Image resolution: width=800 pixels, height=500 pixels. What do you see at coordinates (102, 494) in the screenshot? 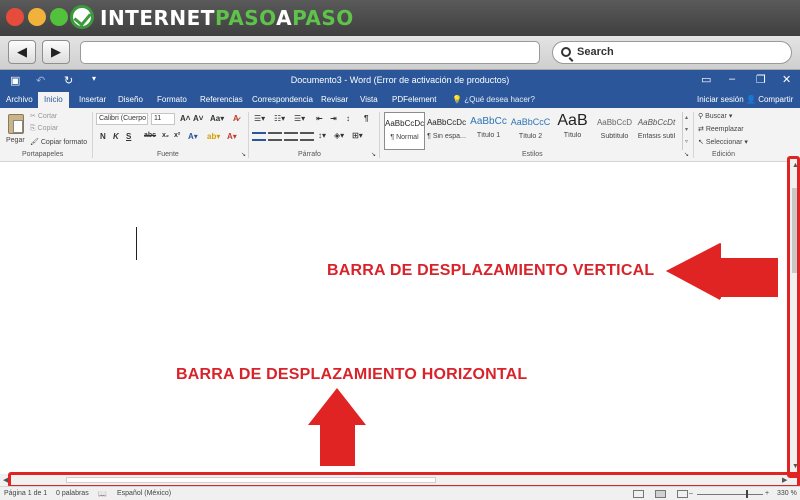
I see `proofing-icon: 📖` at bounding box center [102, 494].